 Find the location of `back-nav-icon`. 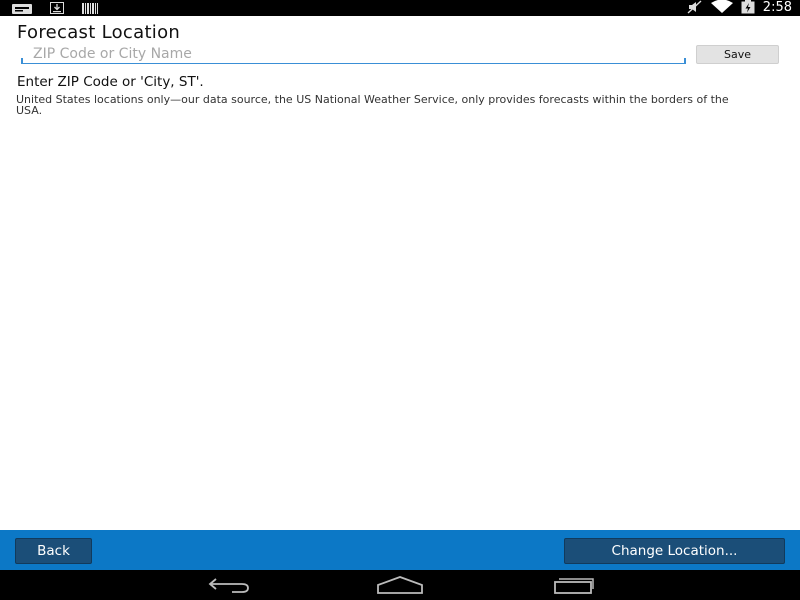

back-nav-icon is located at coordinates (229, 585).